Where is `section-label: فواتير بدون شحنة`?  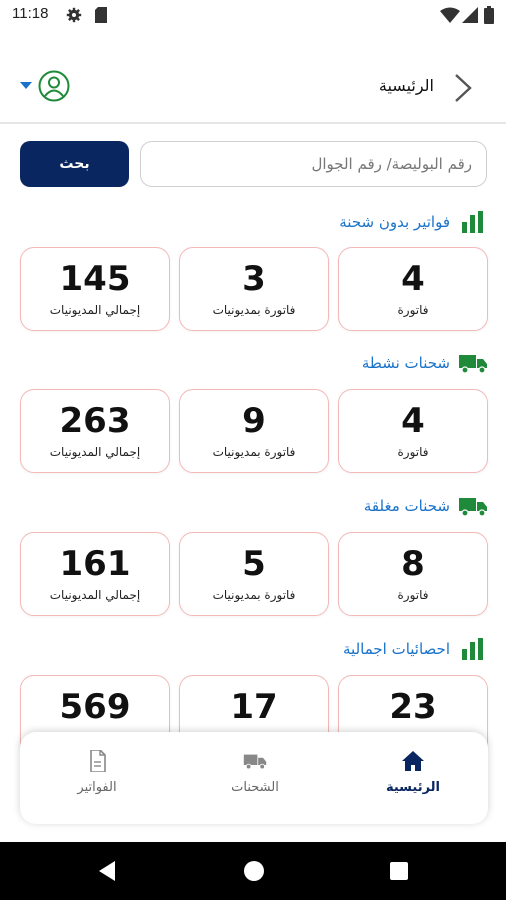
section-label: فواتير بدون شحنة is located at coordinates (394, 222).